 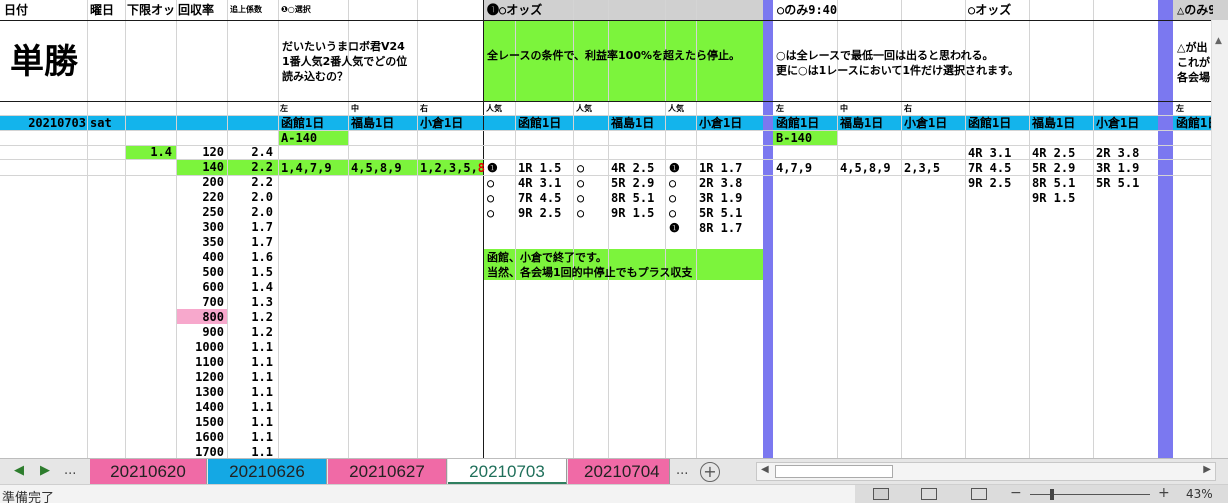 What do you see at coordinates (382, 61) in the screenshot?
I see `robo-note: だいたいうまロボ君V24 1番人気2番人気でどの位 読み込むの？` at bounding box center [382, 61].